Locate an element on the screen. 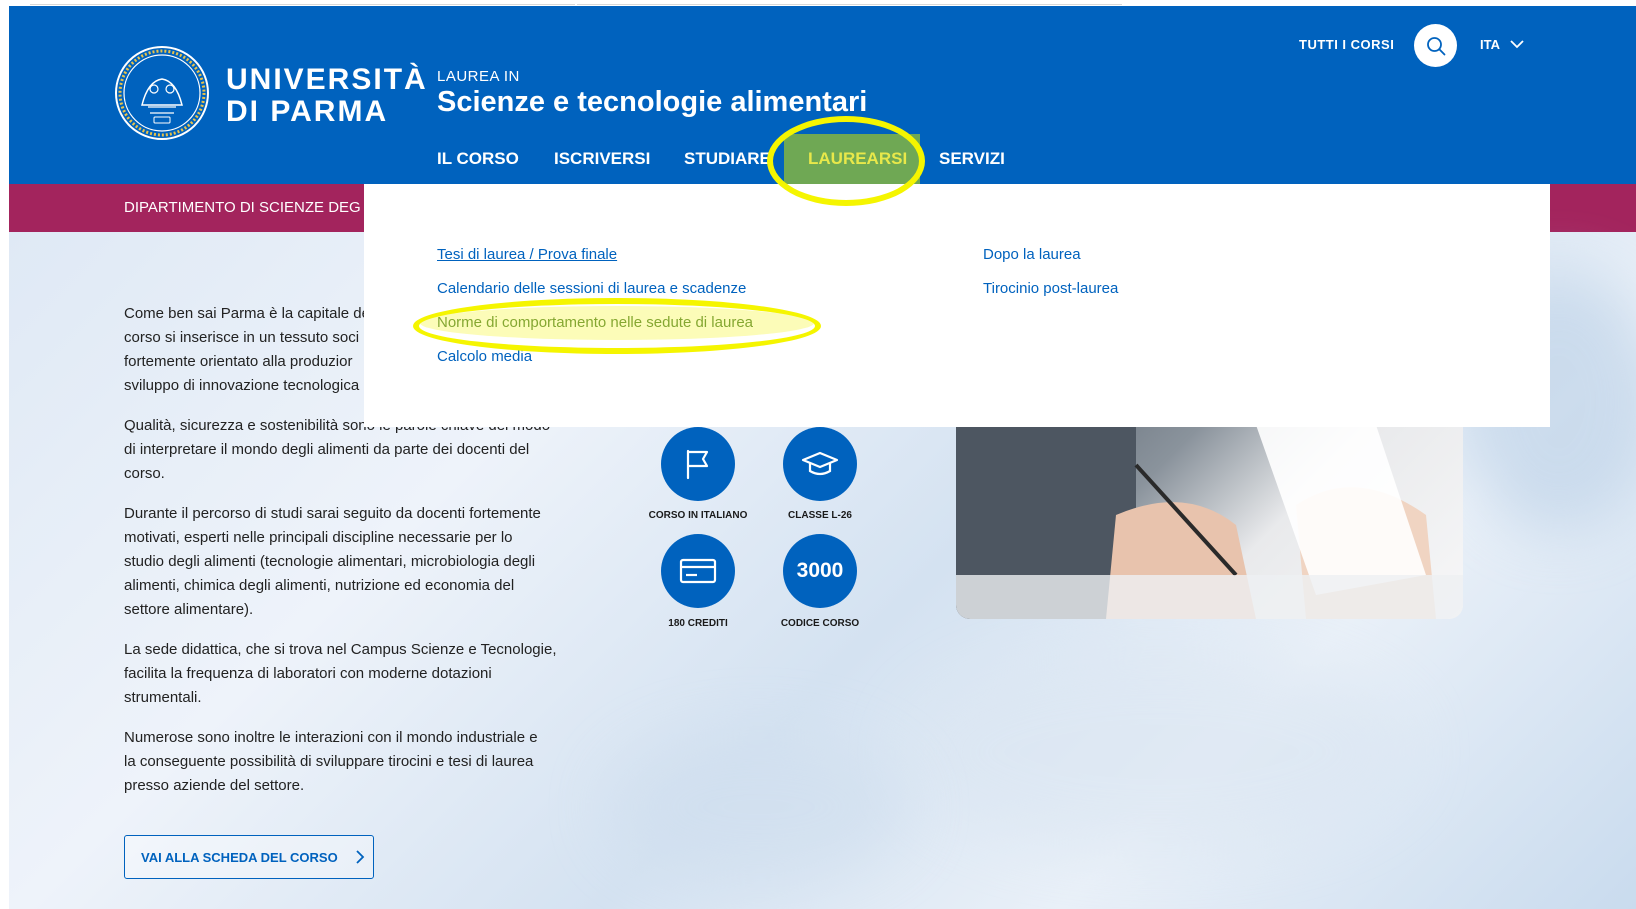 This screenshot has width=1636, height=909. student-writing-photo is located at coordinates (1209, 522).